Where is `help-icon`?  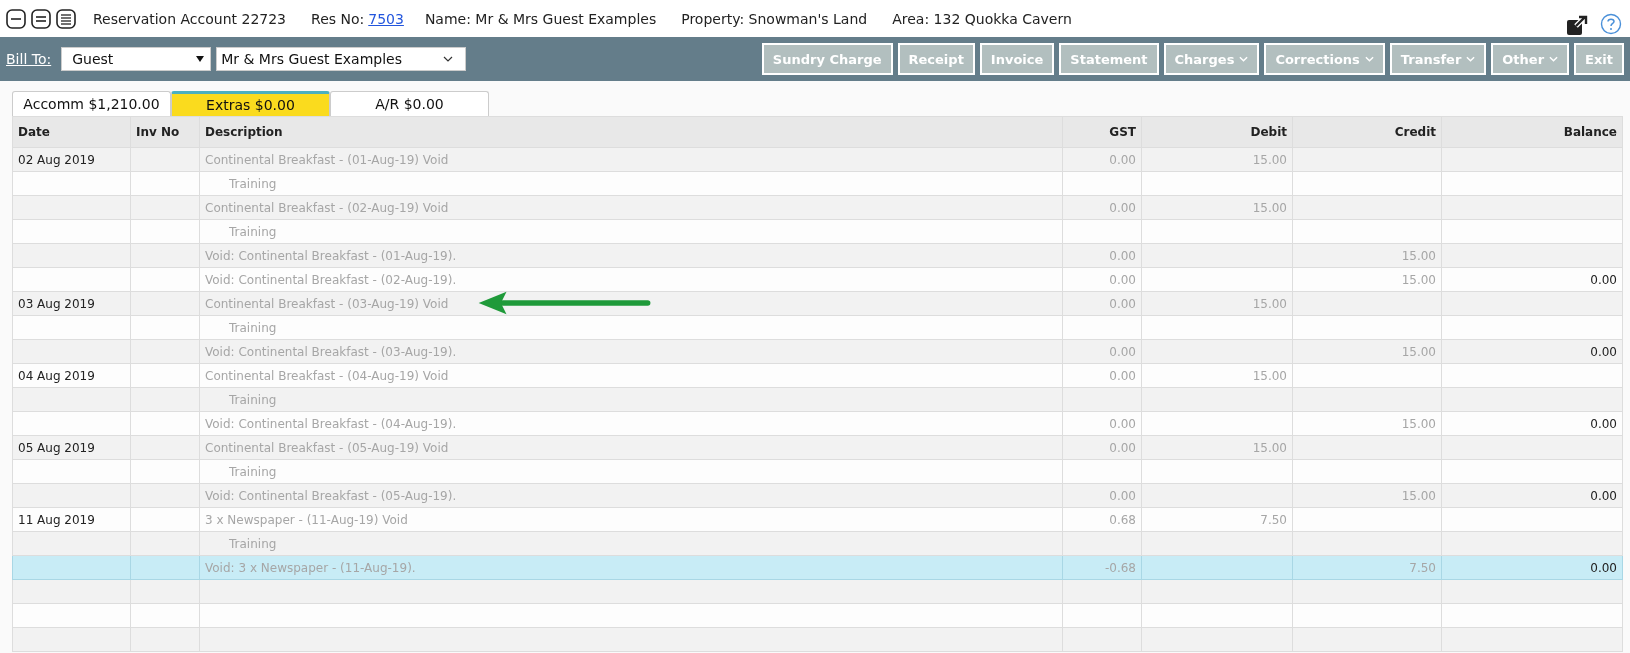
help-icon is located at coordinates (1611, 23).